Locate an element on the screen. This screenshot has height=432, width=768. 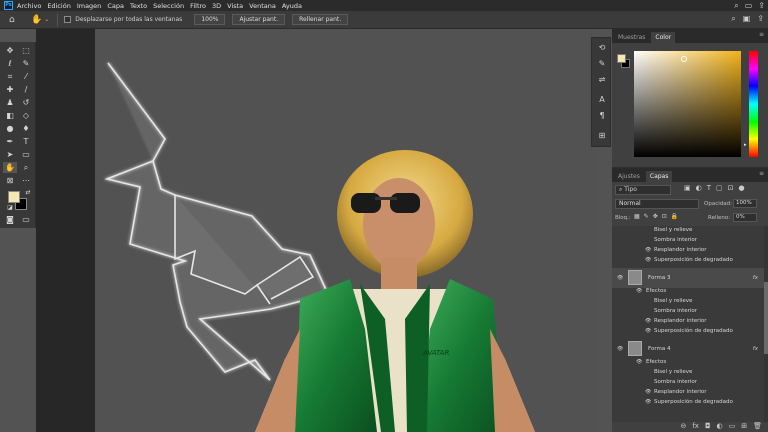
type-tool-icon: T is located at coordinates (26, 141).